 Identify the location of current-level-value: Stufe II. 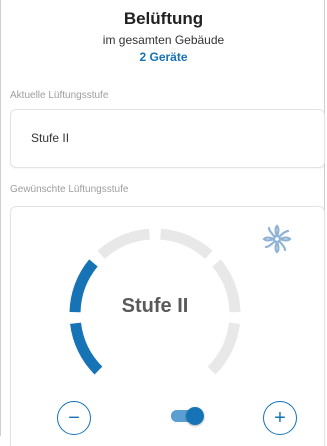
(50, 138).